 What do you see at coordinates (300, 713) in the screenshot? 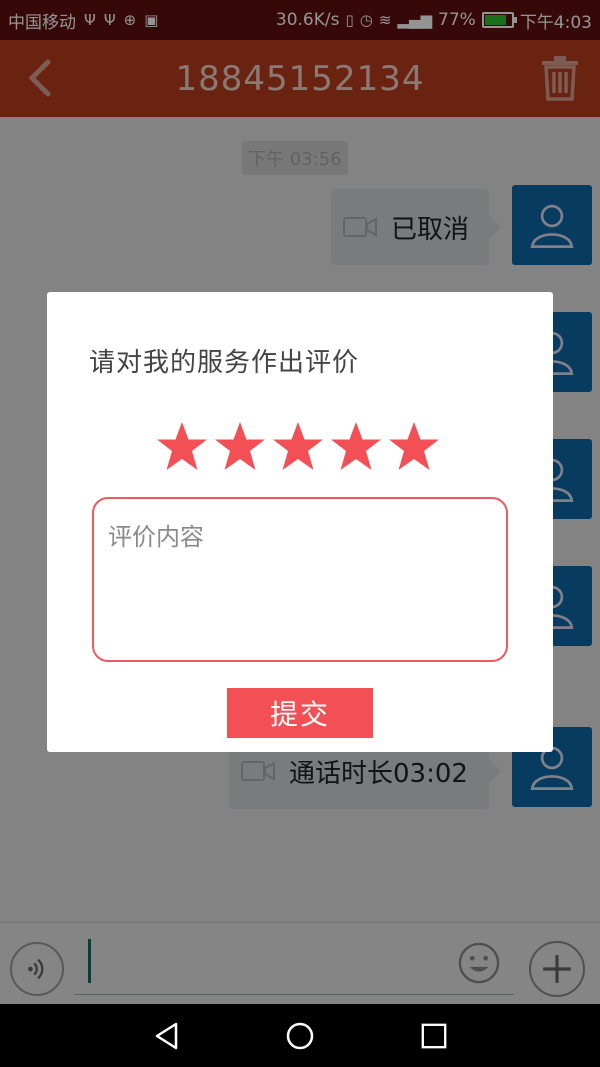
I see `submit-button: 提交` at bounding box center [300, 713].